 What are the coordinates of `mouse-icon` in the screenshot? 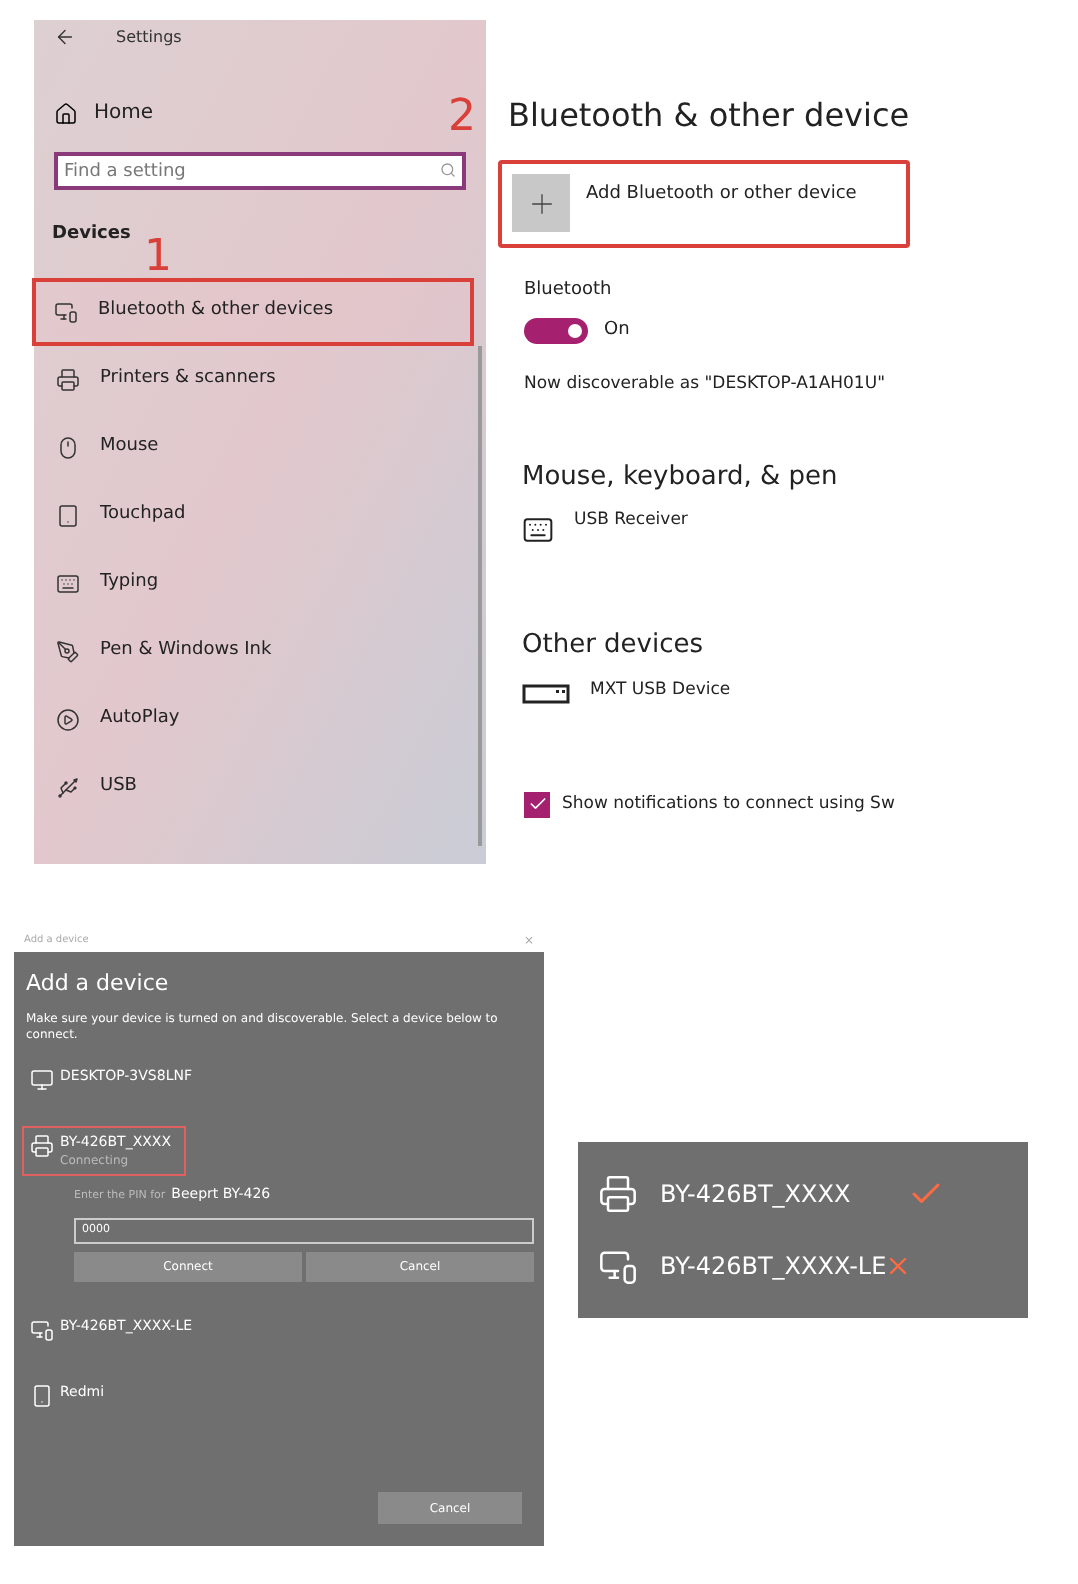 It's located at (68, 447).